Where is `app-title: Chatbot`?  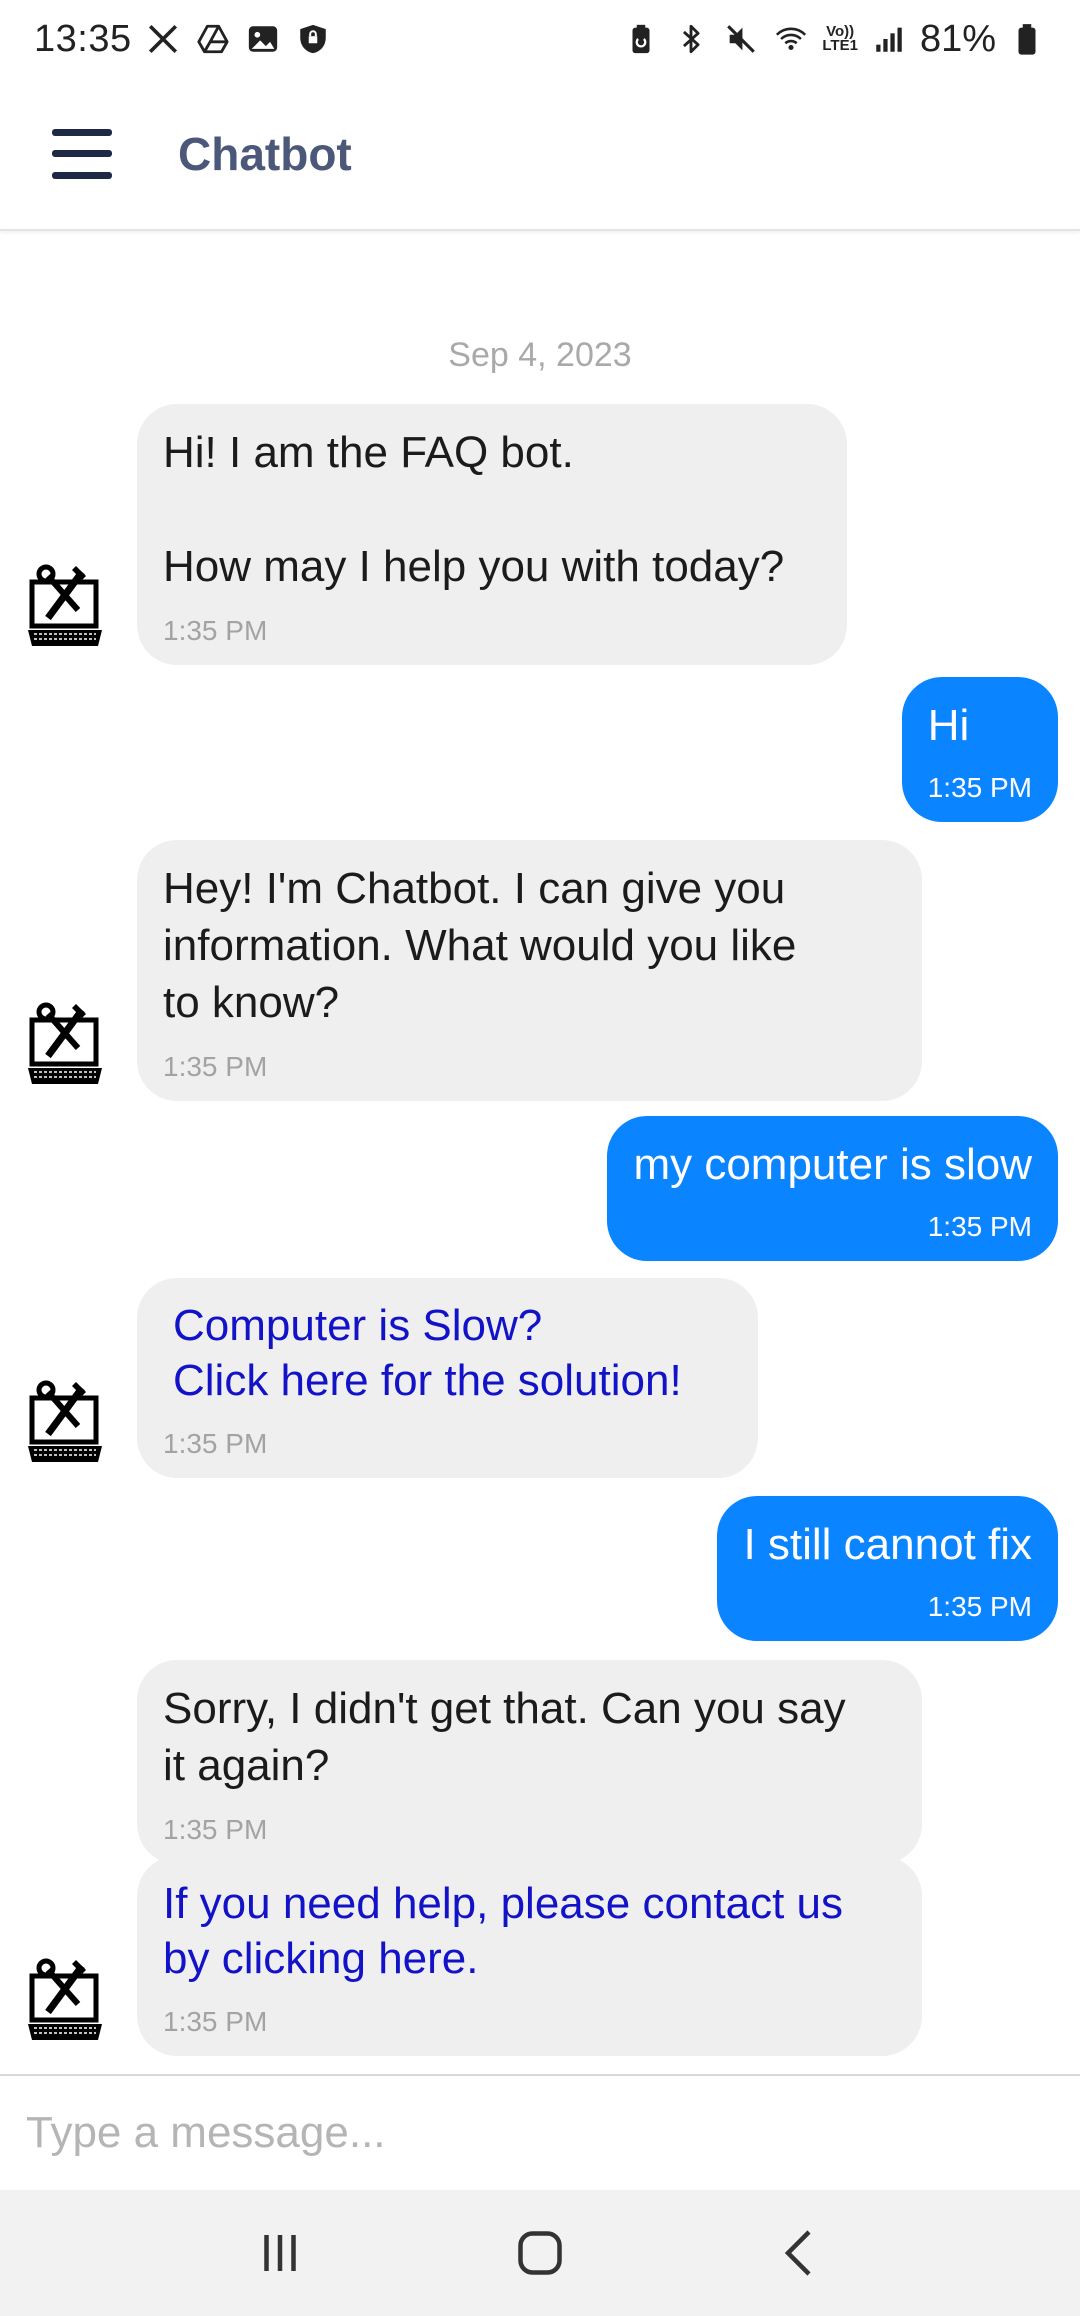
app-title: Chatbot is located at coordinates (265, 153).